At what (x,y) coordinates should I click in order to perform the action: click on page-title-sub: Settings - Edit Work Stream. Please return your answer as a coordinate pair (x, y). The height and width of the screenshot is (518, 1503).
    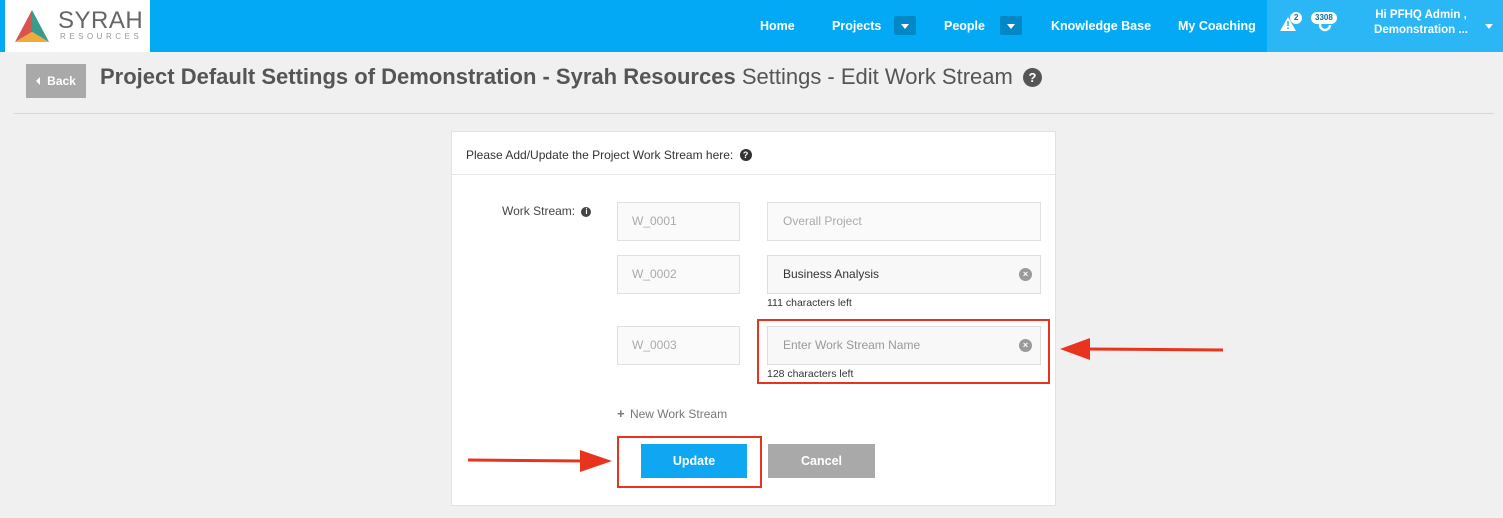
    Looking at the image, I should click on (877, 76).